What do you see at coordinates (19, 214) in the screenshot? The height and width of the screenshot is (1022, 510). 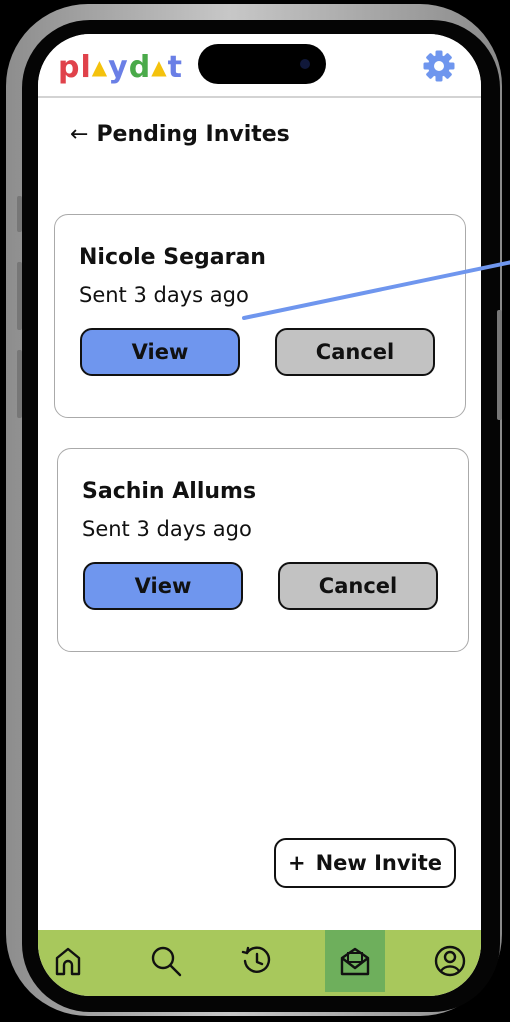 I see `mute-switch` at bounding box center [19, 214].